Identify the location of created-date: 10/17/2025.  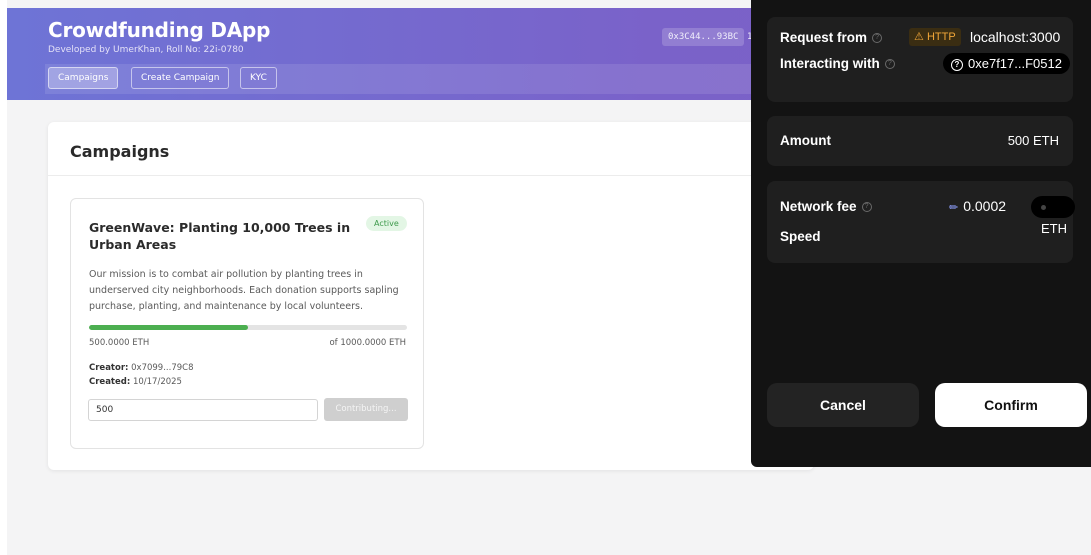
(157, 382).